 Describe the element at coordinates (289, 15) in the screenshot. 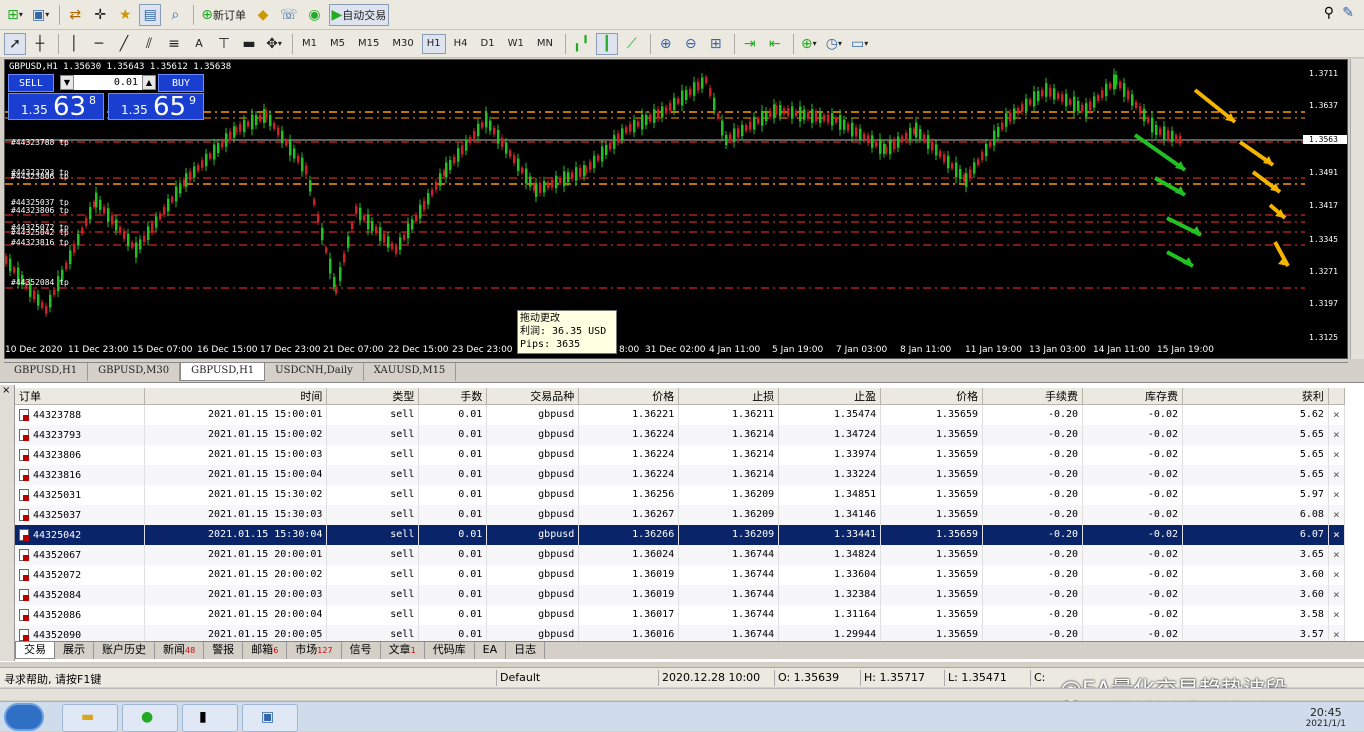

I see `signals-button: ☏` at that location.